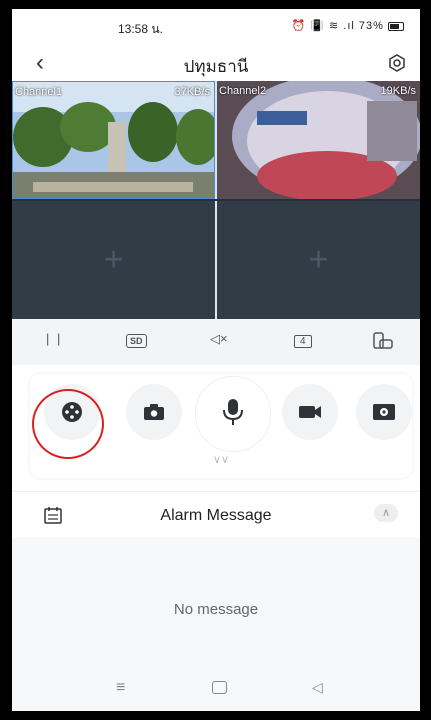  Describe the element at coordinates (371, 26) in the screenshot. I see `battery-level: 73%` at that location.